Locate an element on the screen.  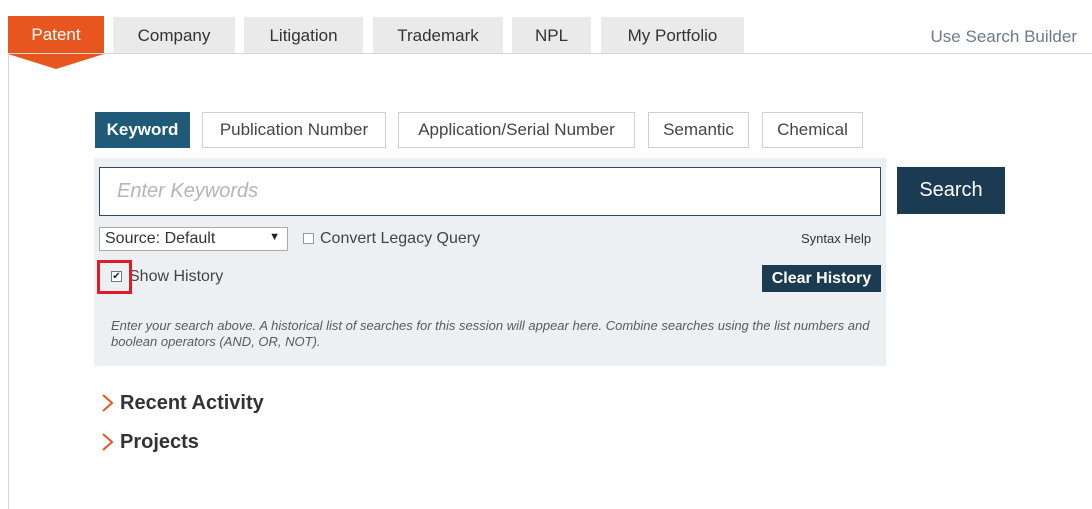
tab-company: Company is located at coordinates (174, 35).